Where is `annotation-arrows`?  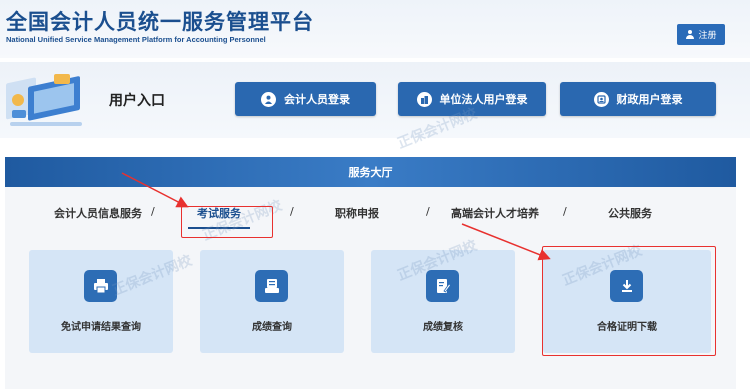
annotation-arrows is located at coordinates (336, 216).